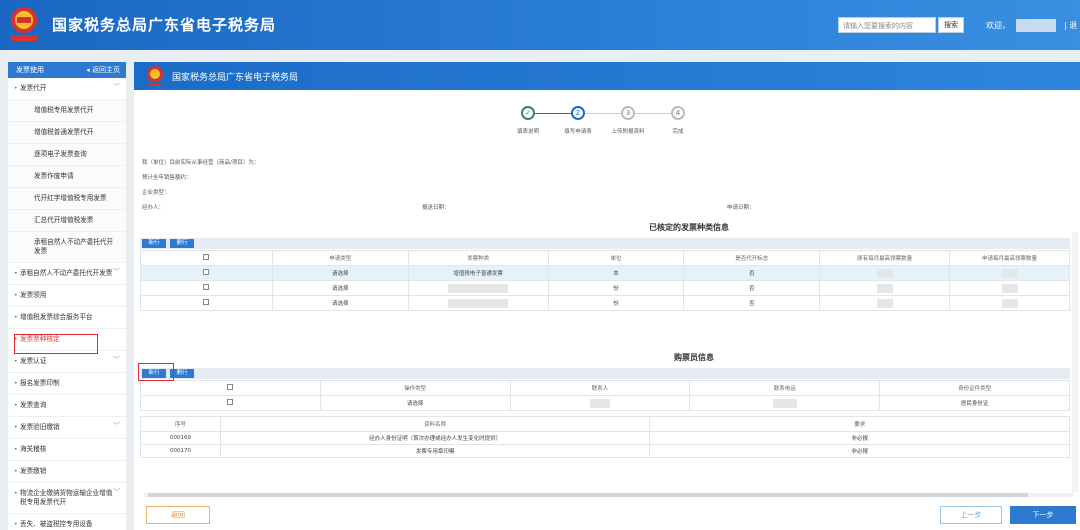 This screenshot has height=530, width=1080. I want to click on sidebar-item: • 承租自然人不动产委托代开发票 ﹀, so click(67, 274).